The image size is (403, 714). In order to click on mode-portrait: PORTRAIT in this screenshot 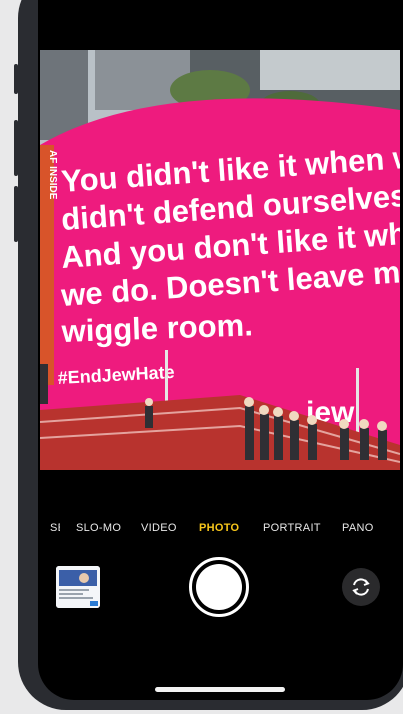, I will do `click(292, 528)`.